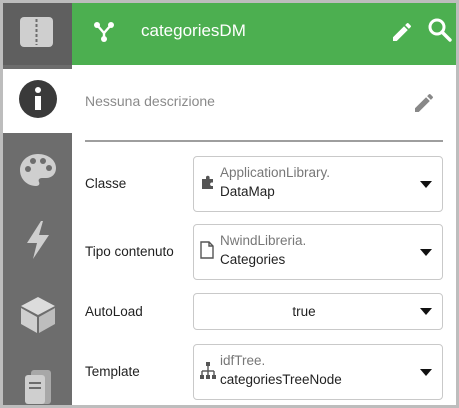  I want to click on template-value: categoriesTreeNode, so click(281, 379).